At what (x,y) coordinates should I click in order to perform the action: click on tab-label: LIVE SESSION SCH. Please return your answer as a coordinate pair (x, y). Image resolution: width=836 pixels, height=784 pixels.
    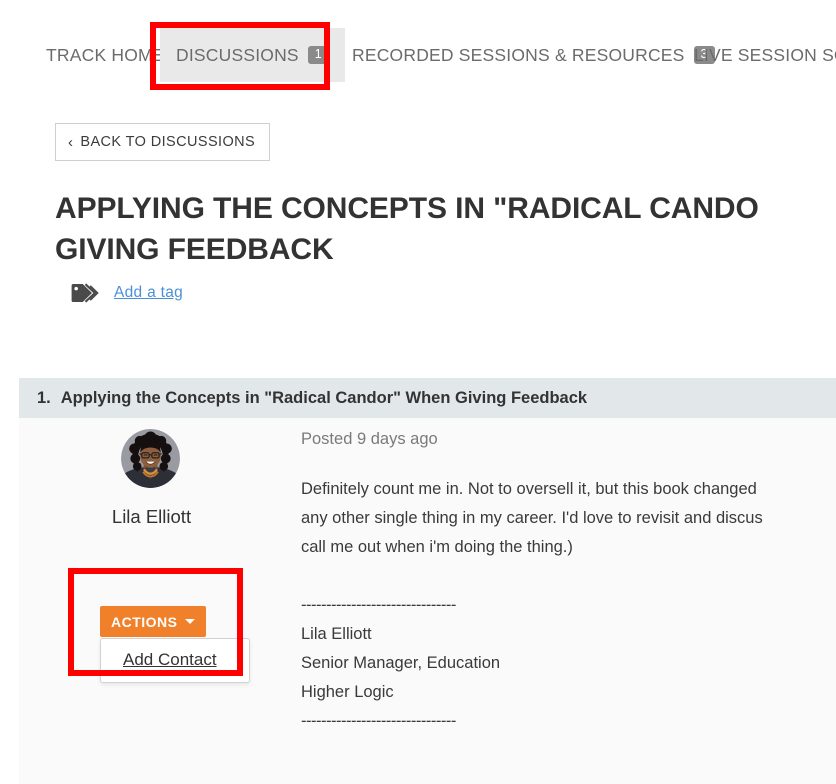
    Looking at the image, I should click on (765, 54).